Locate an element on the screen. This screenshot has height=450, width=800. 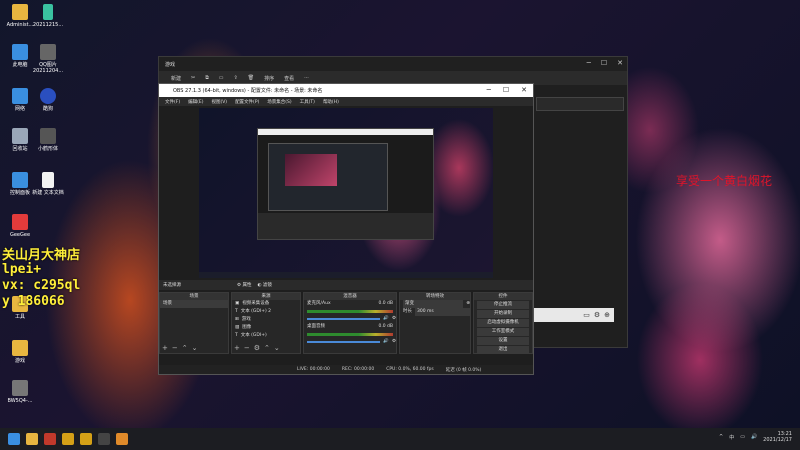
desktop-icon-text-doc: 新建 文本文档 is located at coordinates (48, 184).